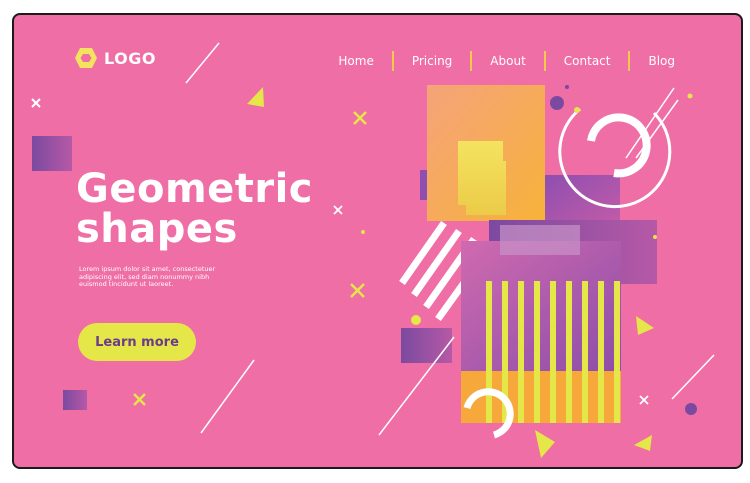 This screenshot has width=750, height=483. What do you see at coordinates (432, 61) in the screenshot?
I see `nav-item-pricing: Pricing` at bounding box center [432, 61].